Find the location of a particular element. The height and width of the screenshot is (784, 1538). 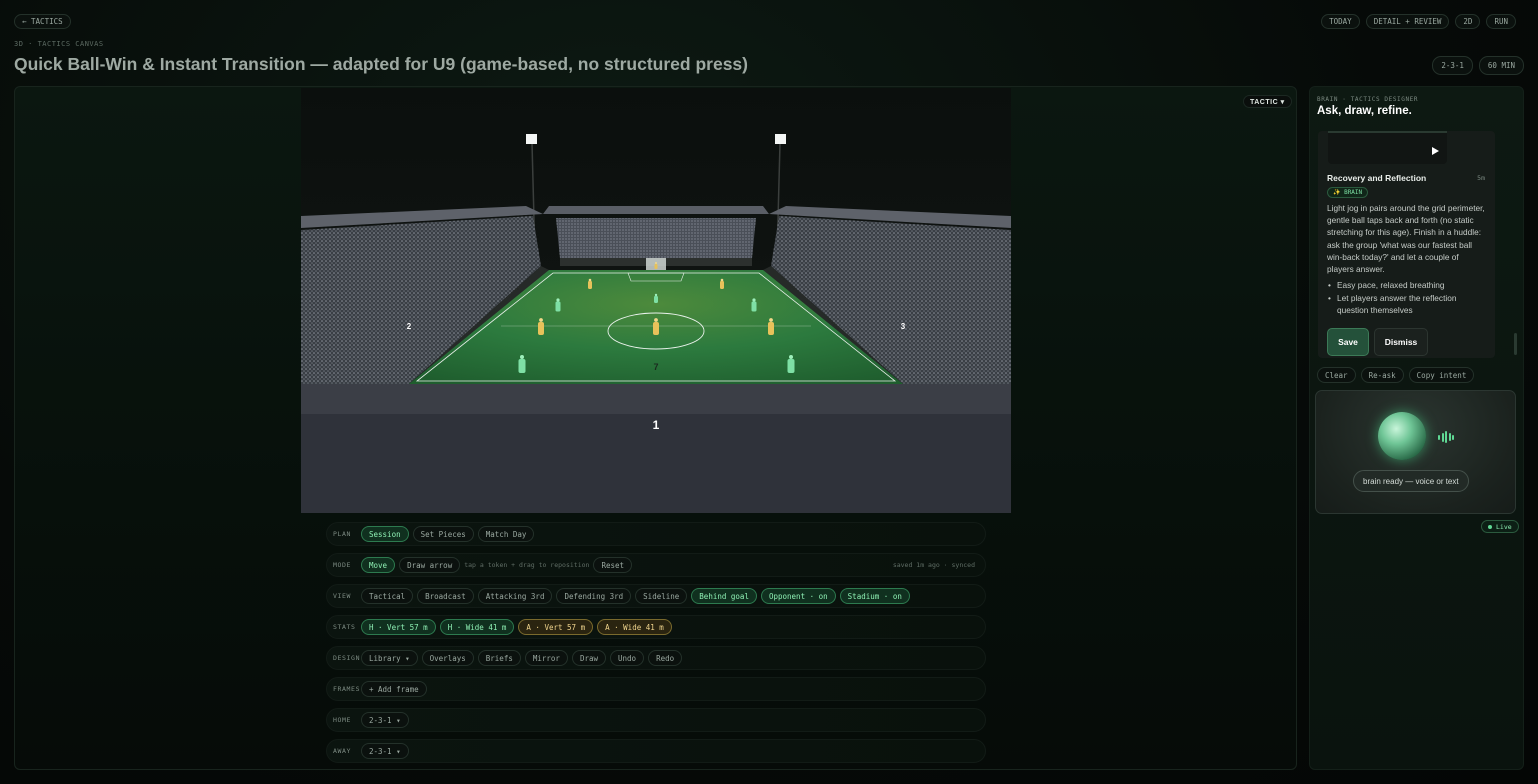

mode-move-option: Move is located at coordinates (378, 565).